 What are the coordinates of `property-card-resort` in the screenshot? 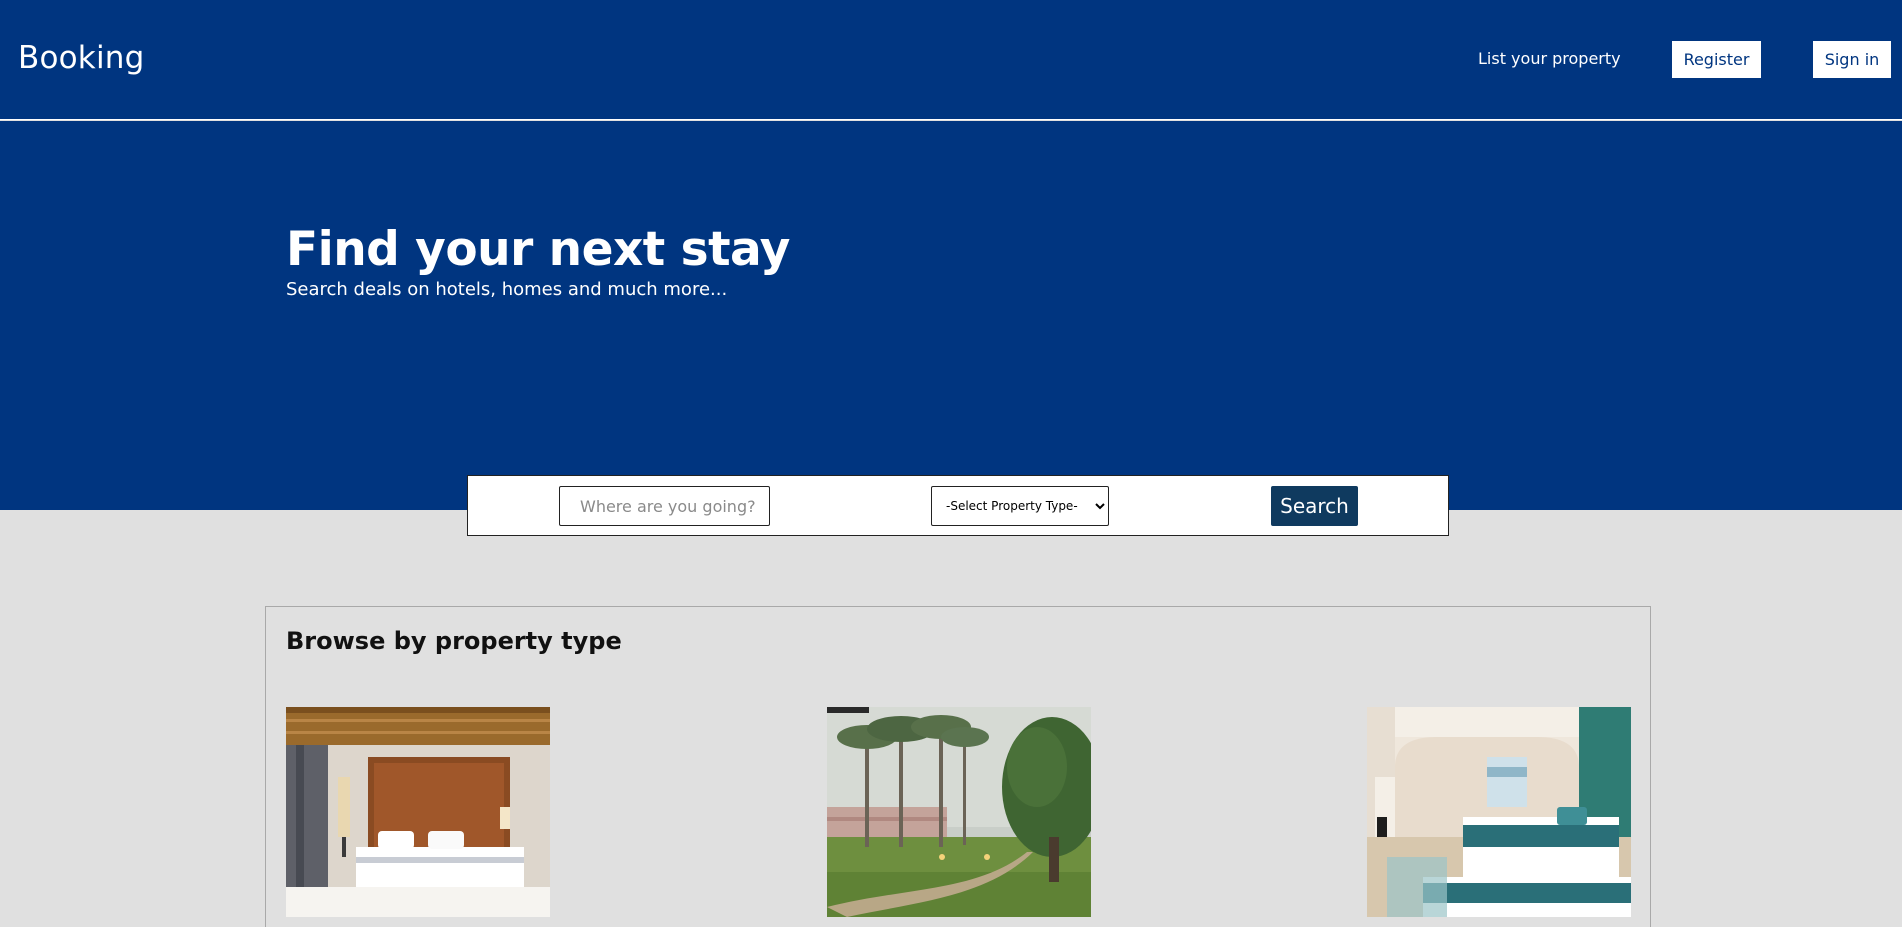 It's located at (959, 812).